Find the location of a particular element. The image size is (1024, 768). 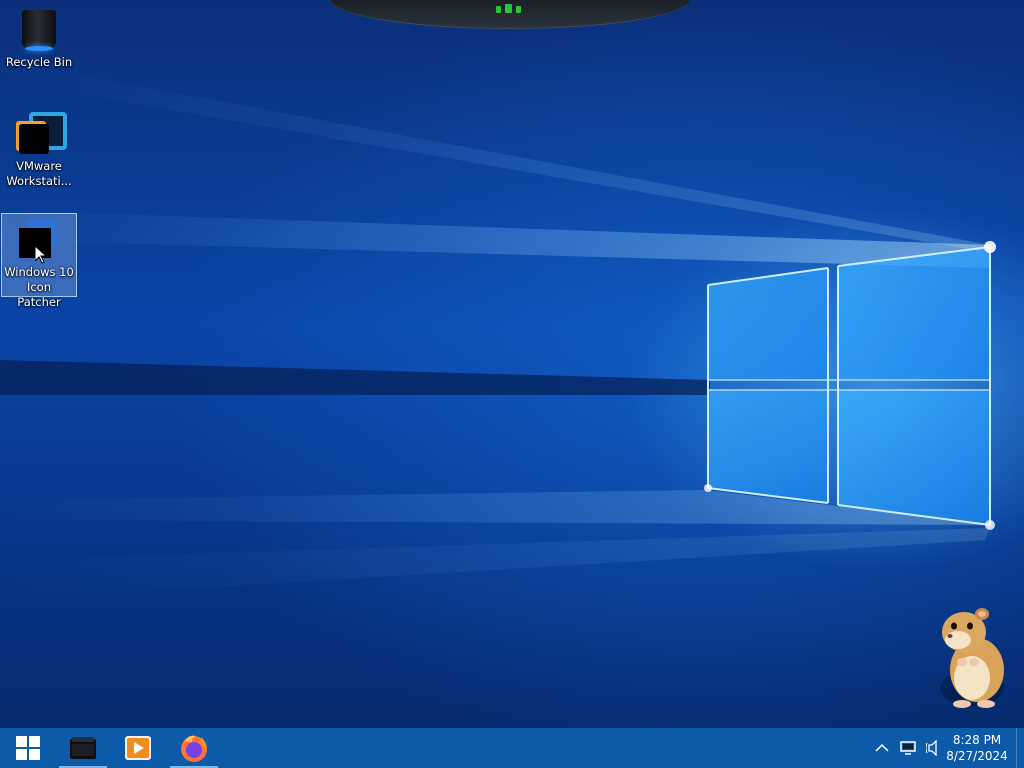

taskbar-clock: 8:28 PM 8/27/2024 is located at coordinates (977, 748).